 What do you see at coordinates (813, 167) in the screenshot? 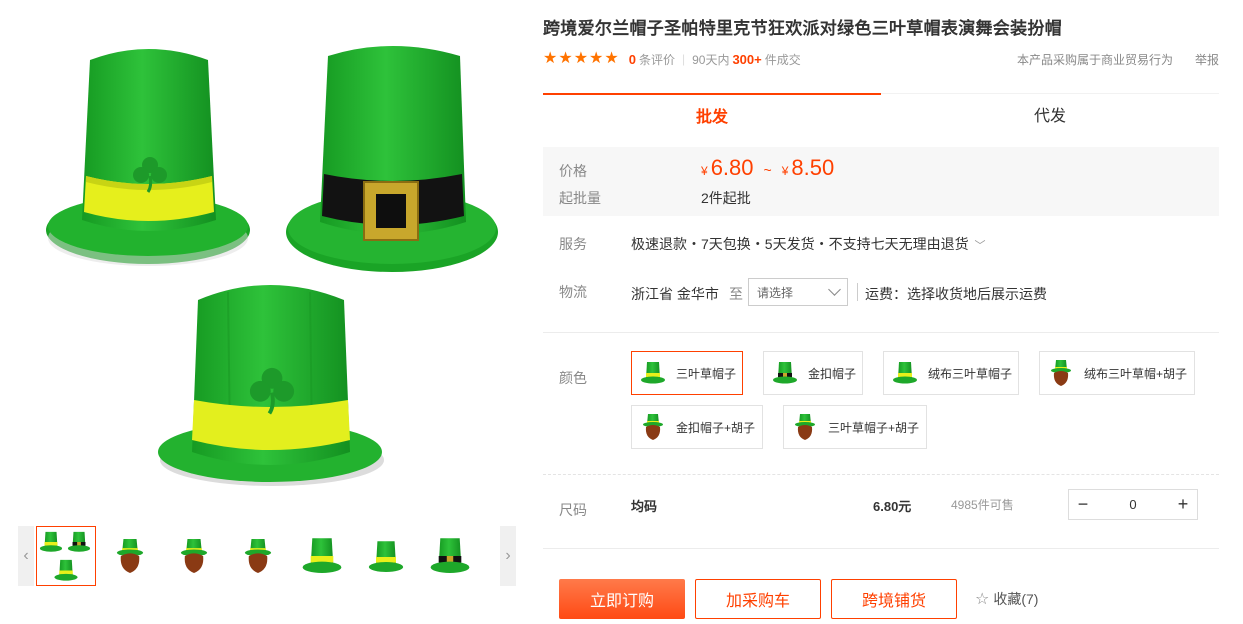
I see `price-max: 8.50` at bounding box center [813, 167].